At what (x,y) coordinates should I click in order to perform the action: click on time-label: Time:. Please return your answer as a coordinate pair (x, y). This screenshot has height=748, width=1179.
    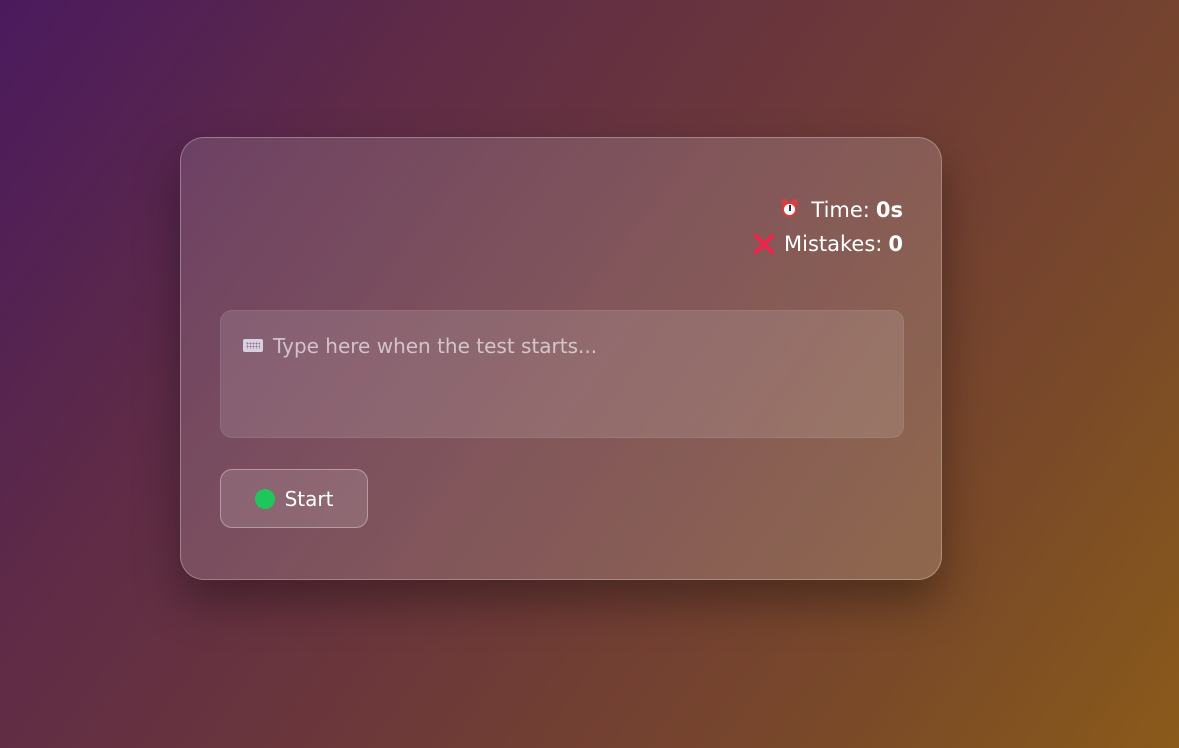
    Looking at the image, I should click on (840, 210).